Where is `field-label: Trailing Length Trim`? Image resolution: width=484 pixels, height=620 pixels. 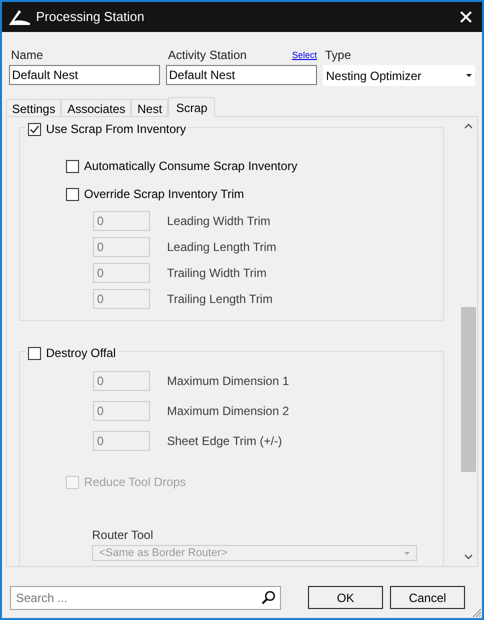 field-label: Trailing Length Trim is located at coordinates (220, 299).